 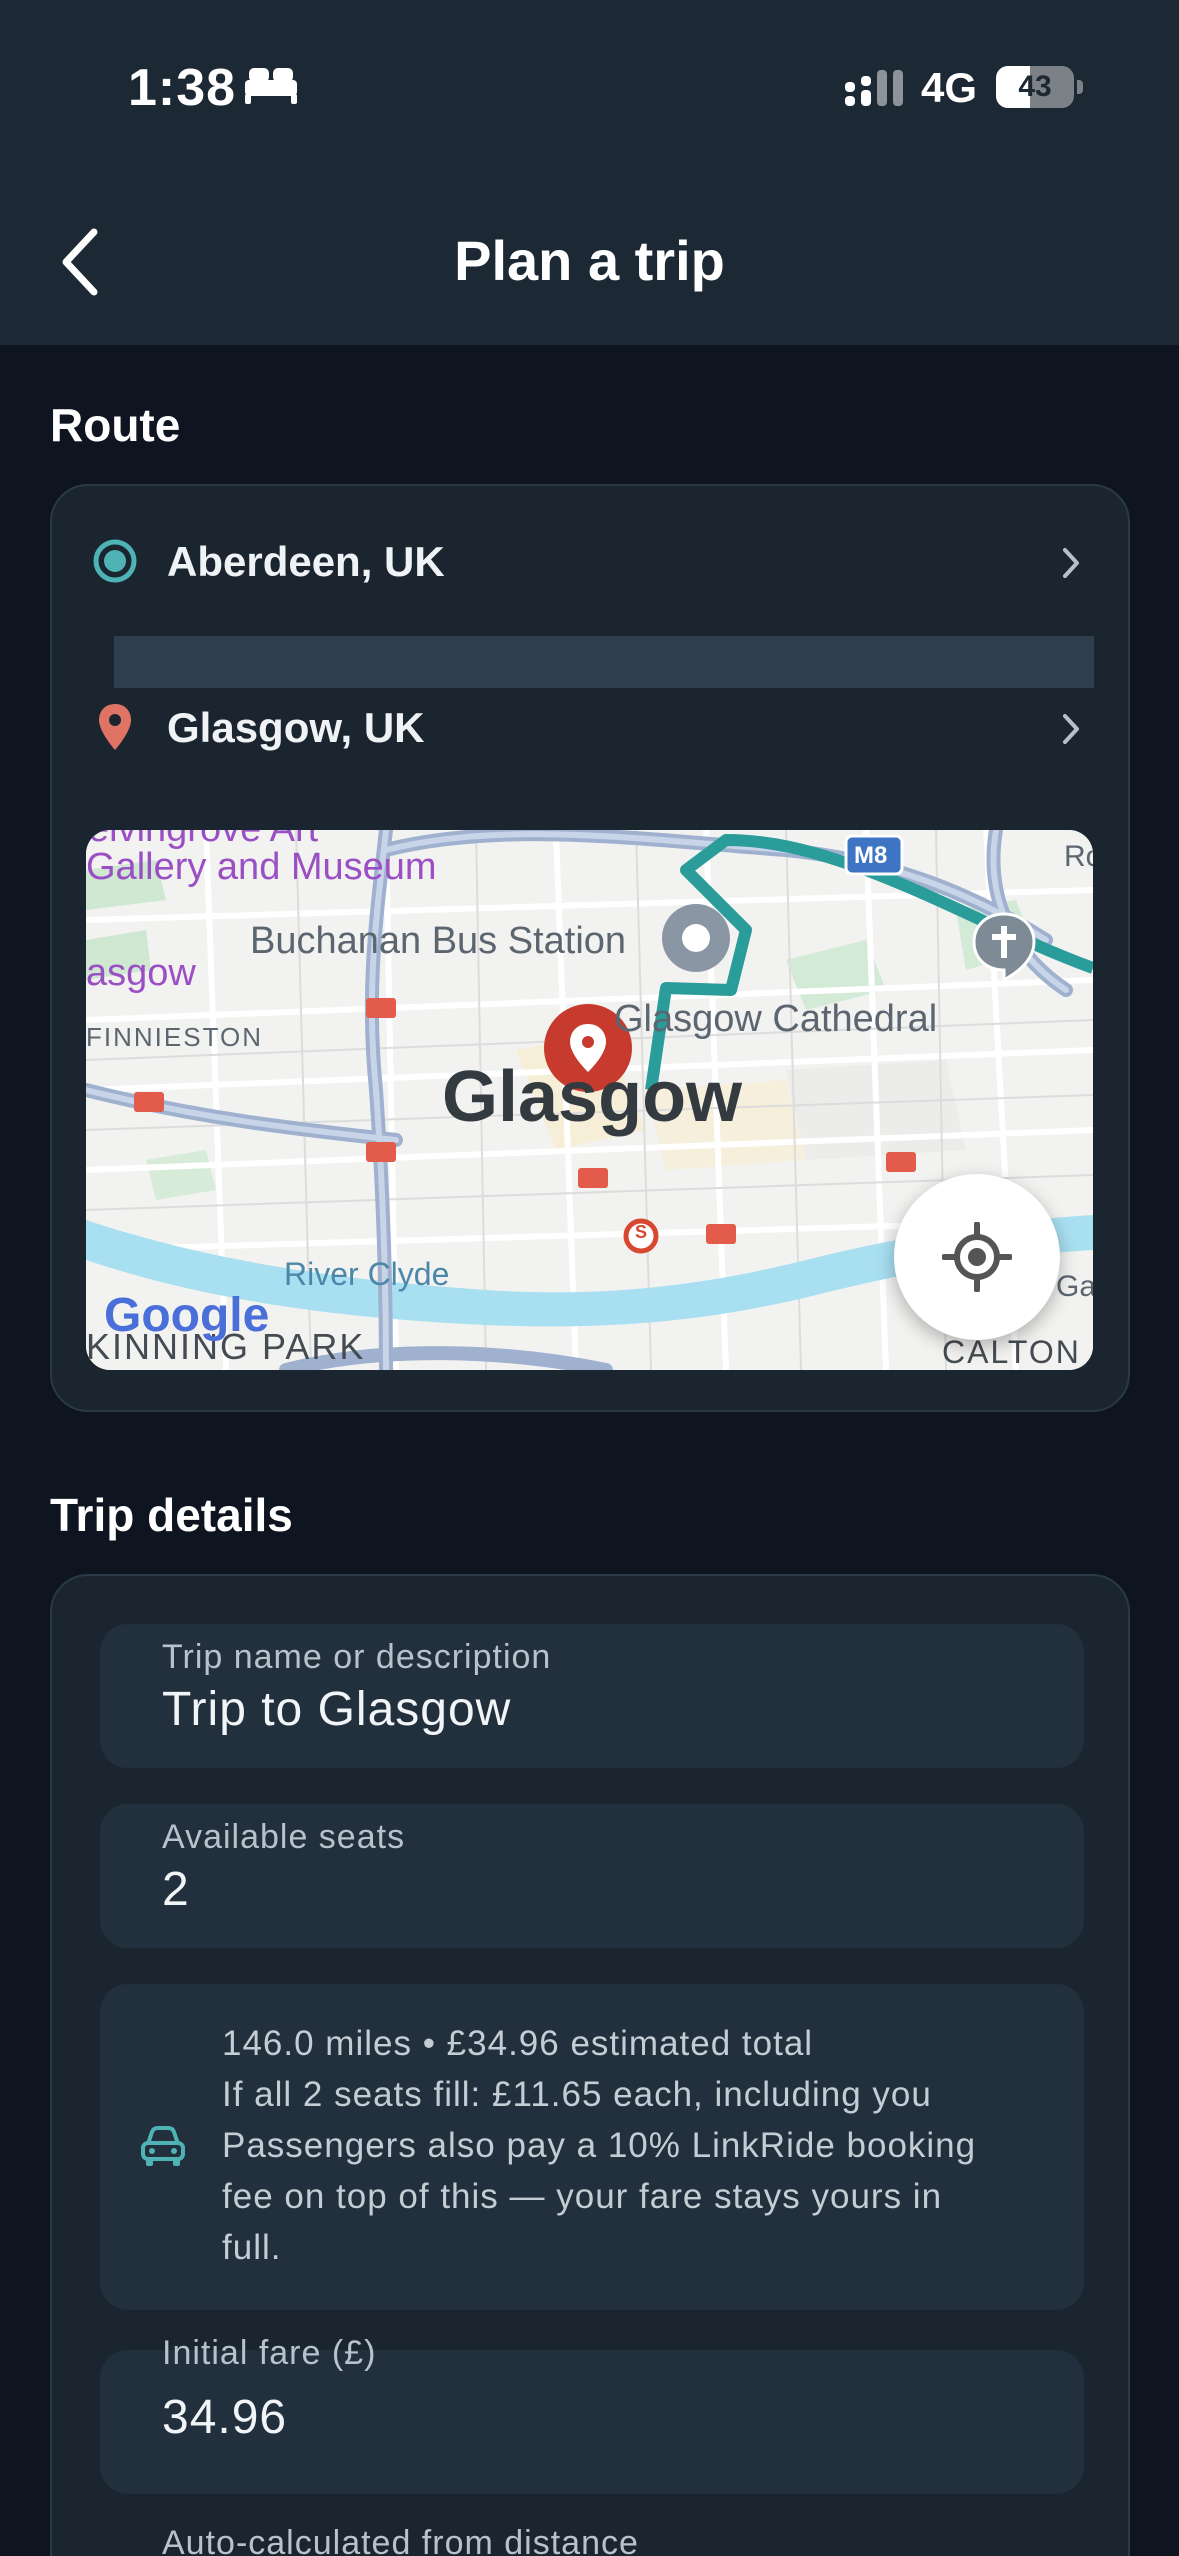 I want to click on battery-icon: 43, so click(x=1040, y=87).